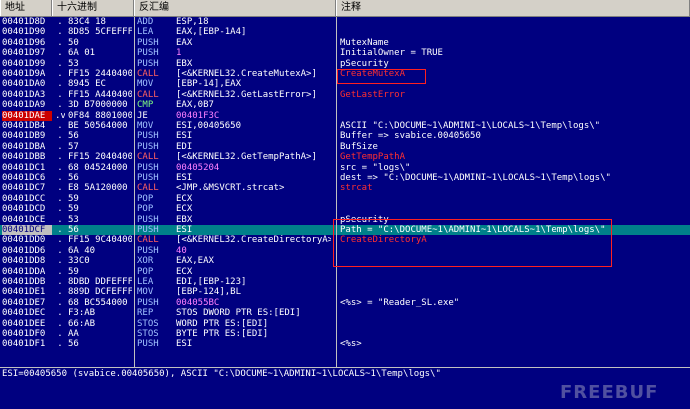 This screenshot has width=690, height=409. What do you see at coordinates (27, 230) in the screenshot?
I see `address-cell: 00401DCF` at bounding box center [27, 230].